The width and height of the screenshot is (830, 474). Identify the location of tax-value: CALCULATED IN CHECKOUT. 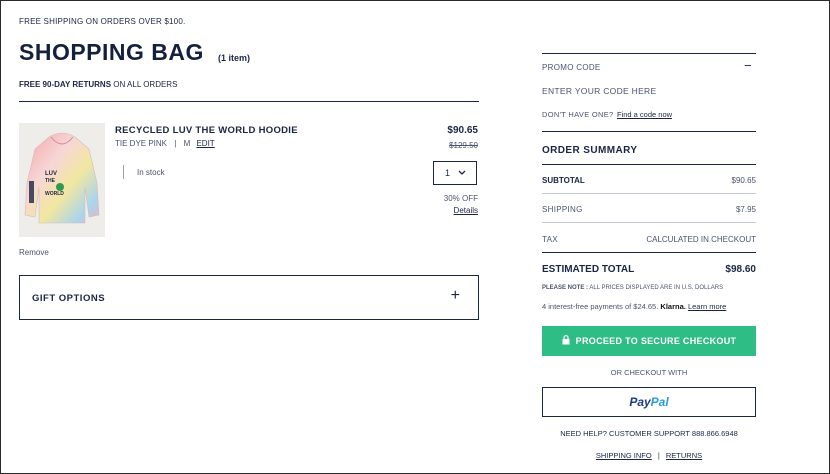
(701, 239).